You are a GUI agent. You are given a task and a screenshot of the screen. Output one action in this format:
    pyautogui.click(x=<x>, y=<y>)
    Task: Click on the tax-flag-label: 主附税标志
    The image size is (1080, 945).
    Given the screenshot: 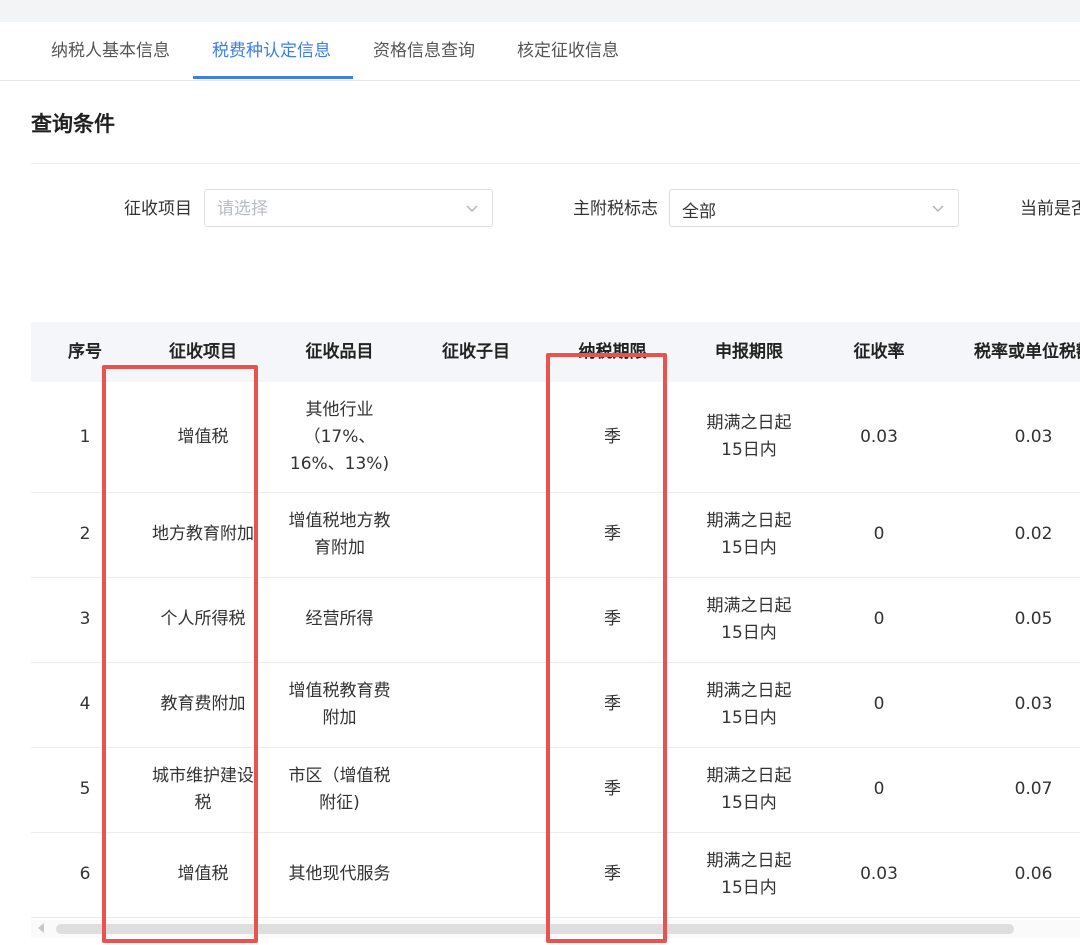 What is the action you would take?
    pyautogui.click(x=615, y=209)
    